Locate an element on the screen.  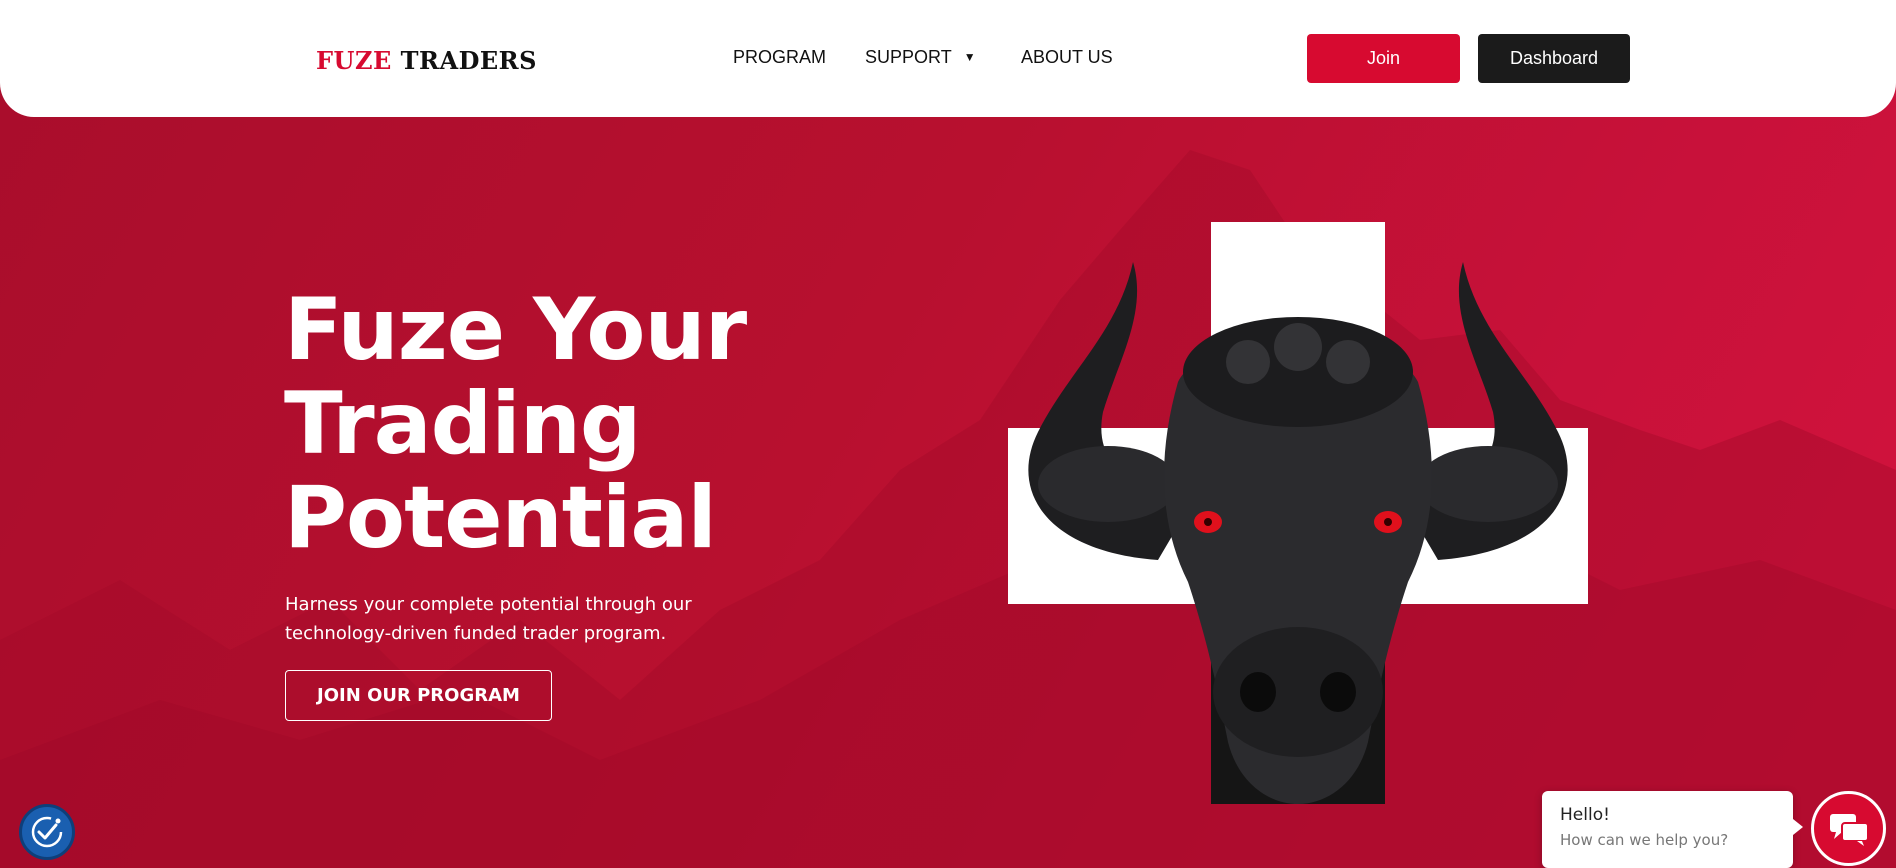
chat-launcher-button is located at coordinates (1848, 828).